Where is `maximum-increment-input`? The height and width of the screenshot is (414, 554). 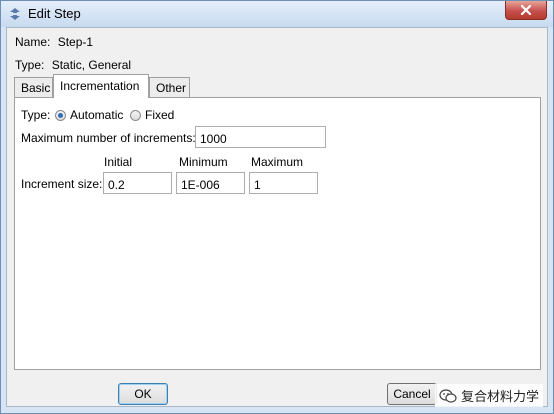 maximum-increment-input is located at coordinates (283, 183).